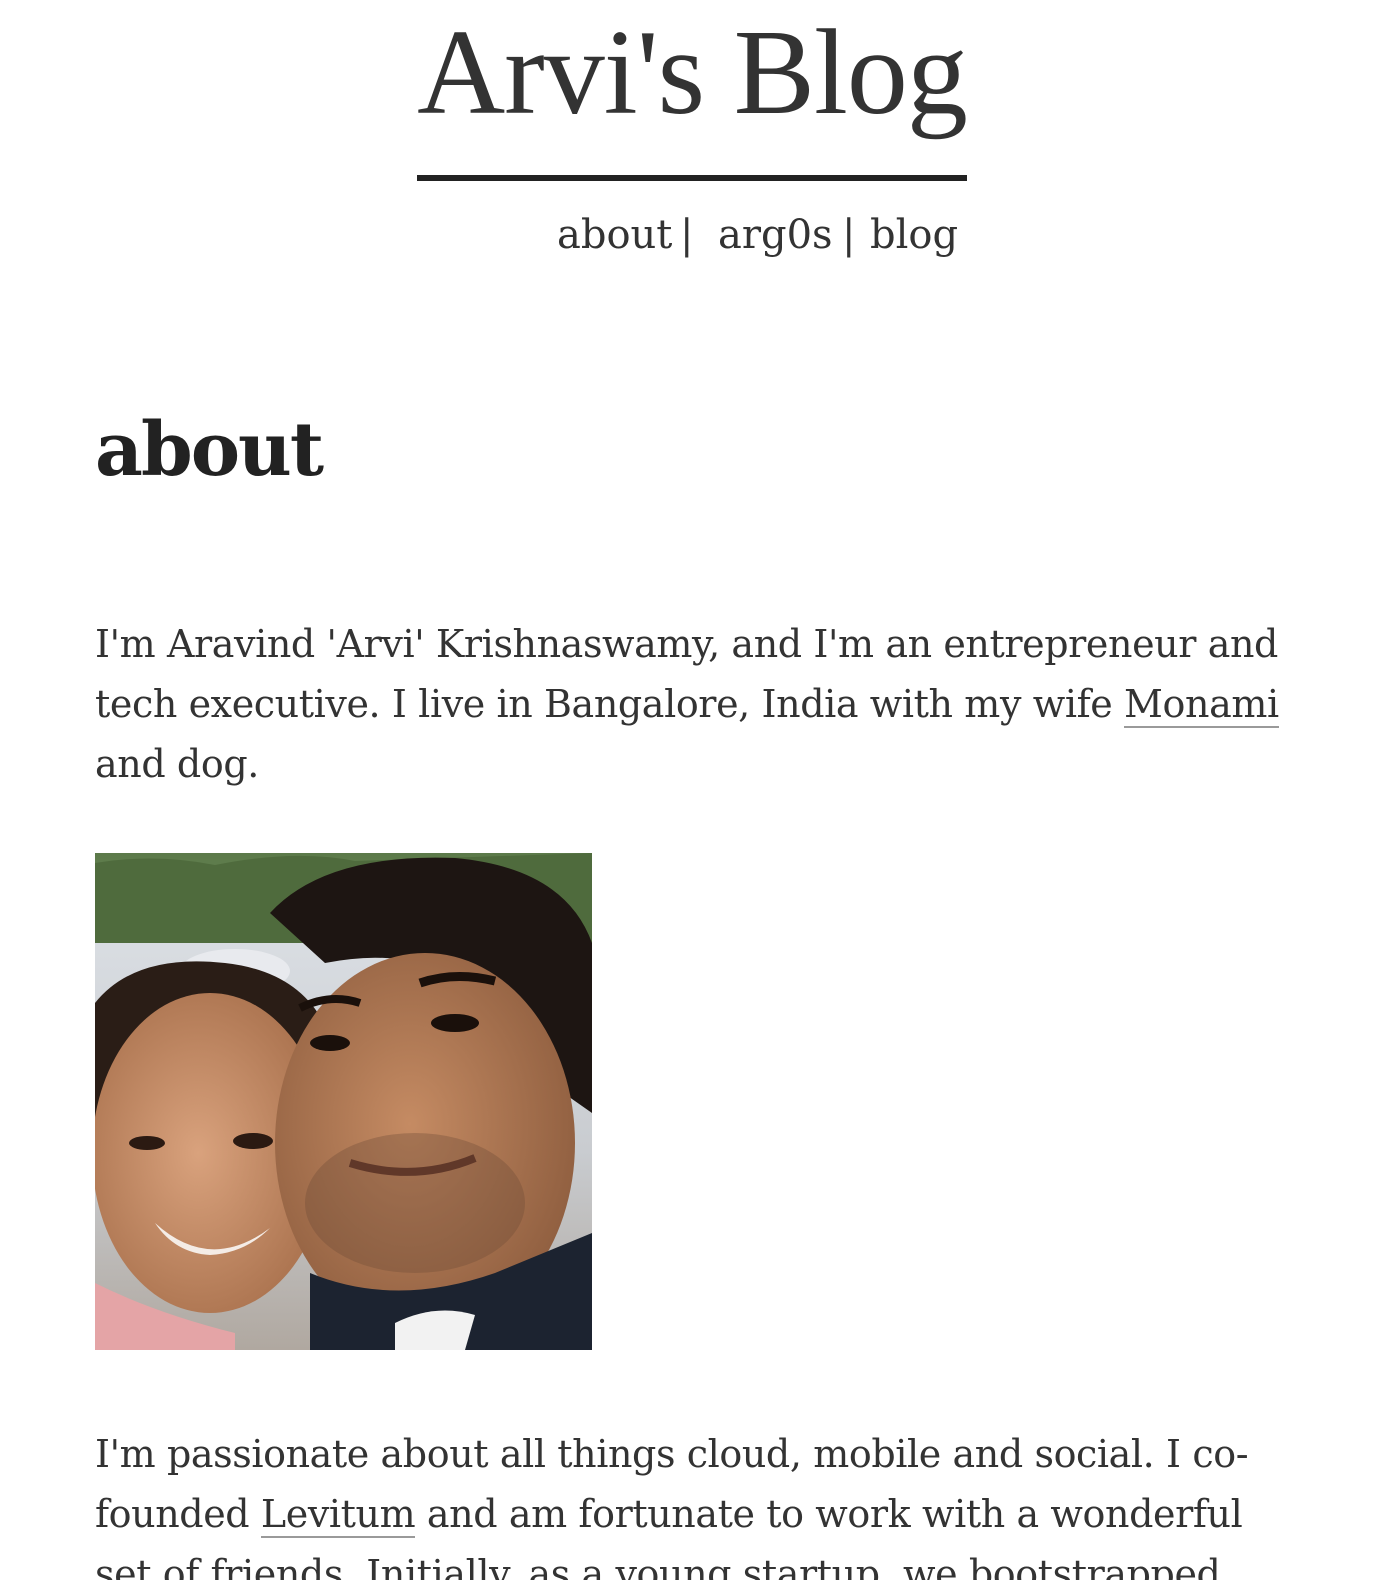 The image size is (1378, 1580). What do you see at coordinates (914, 235) in the screenshot?
I see `nav-item-blog: blog` at bounding box center [914, 235].